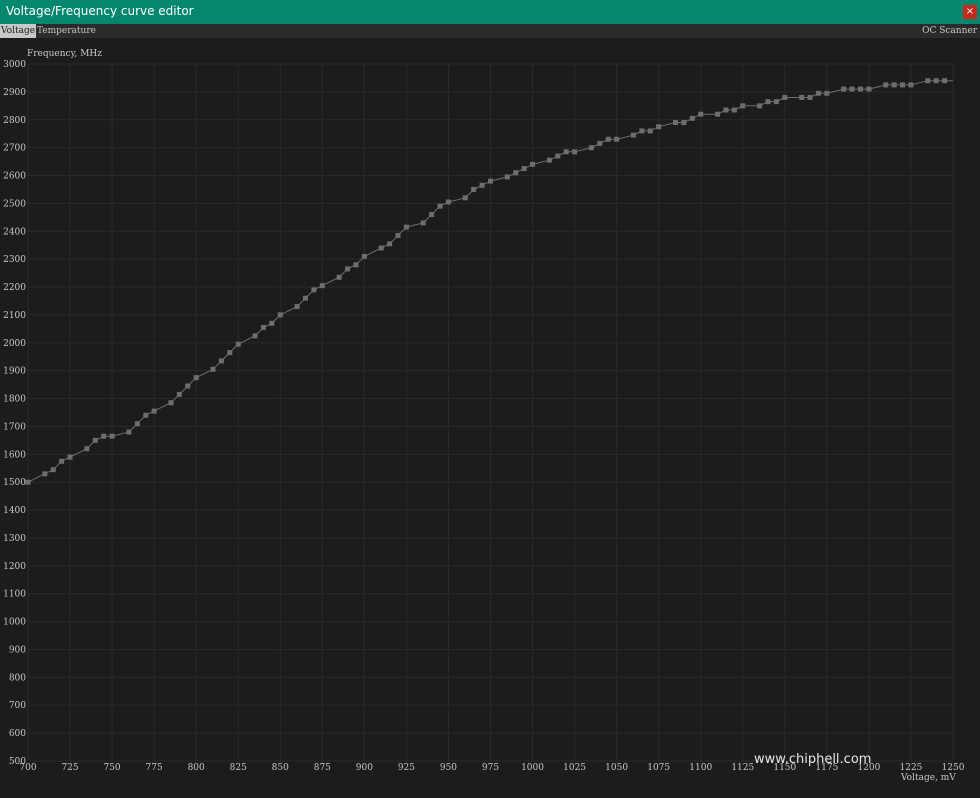 This screenshot has width=980, height=798. I want to click on close-button: ×, so click(970, 12).